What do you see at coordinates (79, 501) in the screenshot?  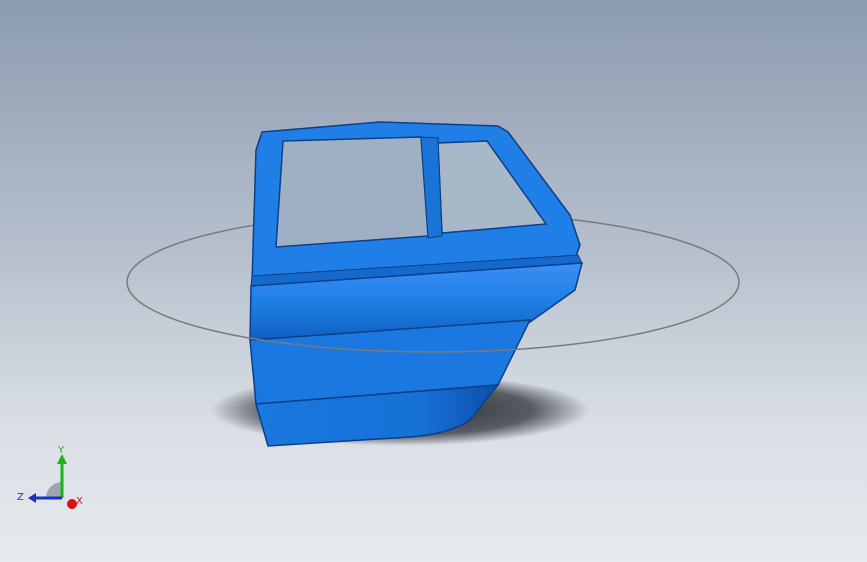 I see `x-axis-label: X` at bounding box center [79, 501].